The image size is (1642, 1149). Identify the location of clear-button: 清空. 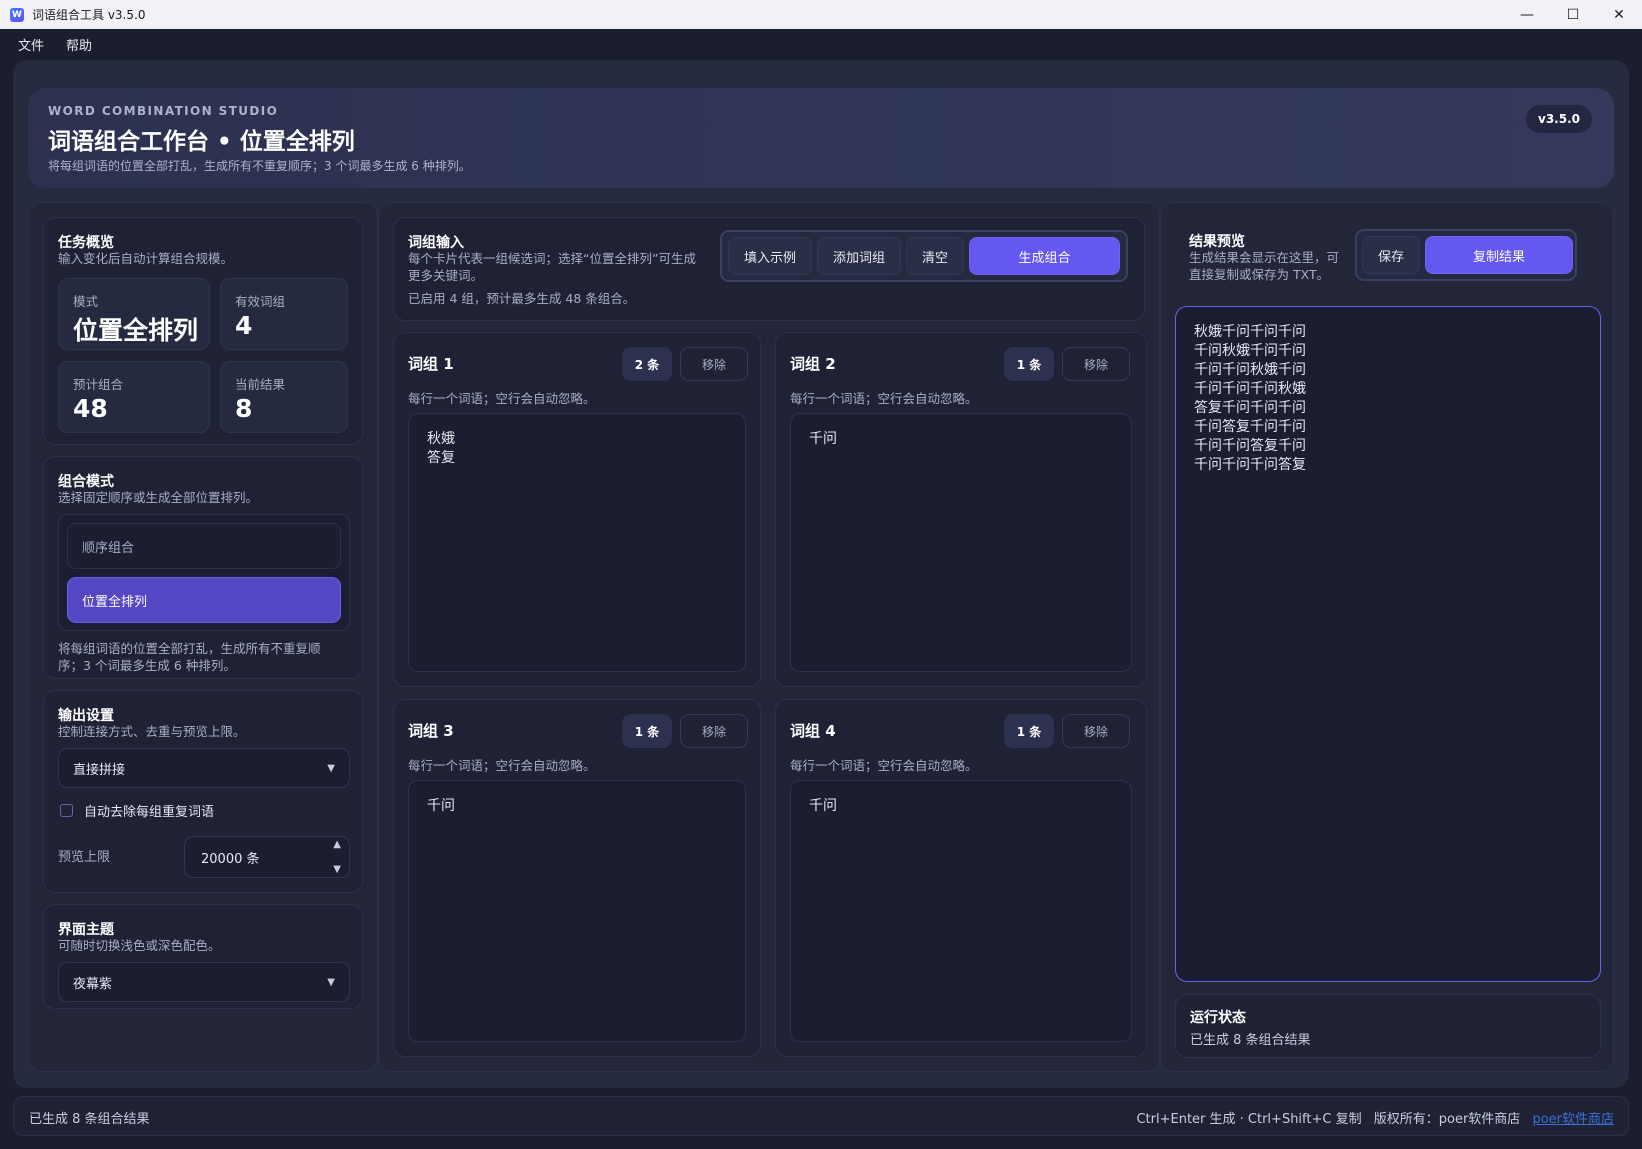
(935, 256).